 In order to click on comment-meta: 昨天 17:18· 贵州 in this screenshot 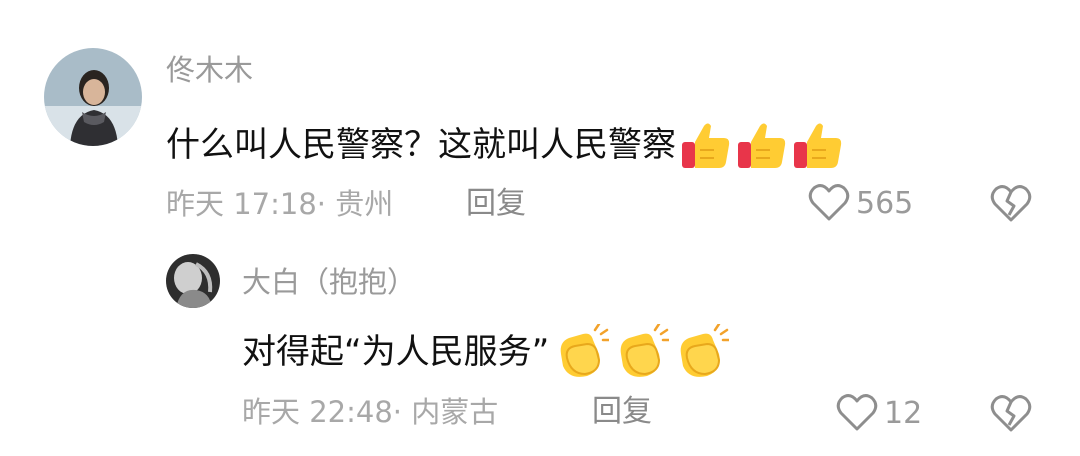, I will do `click(279, 204)`.